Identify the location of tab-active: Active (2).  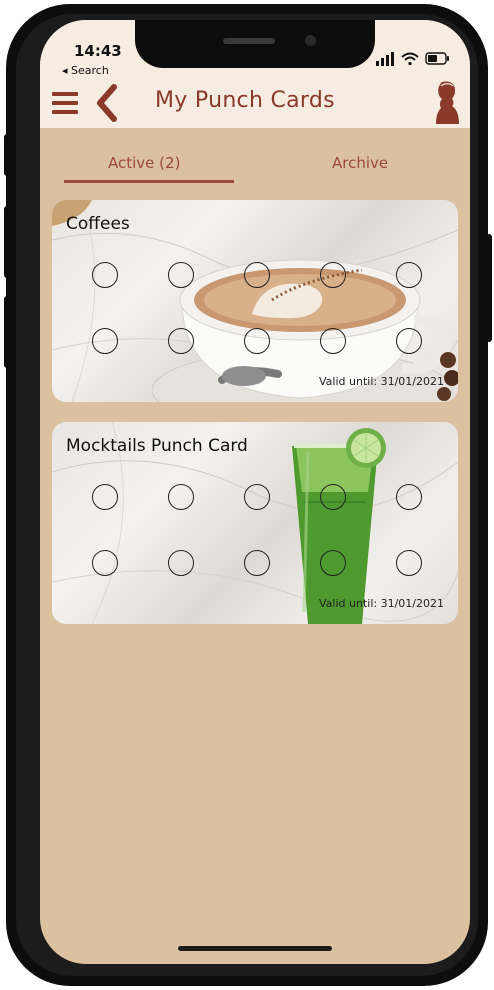
(144, 163).